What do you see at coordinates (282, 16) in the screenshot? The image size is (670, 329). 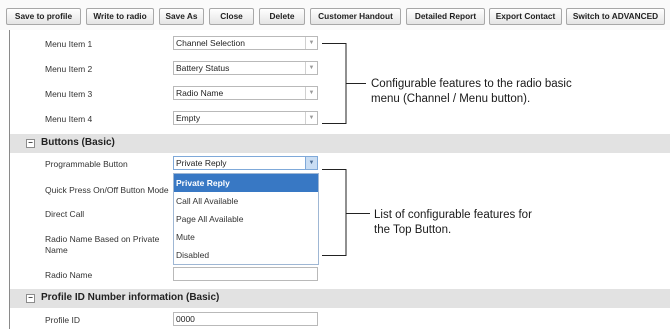 I see `delete-button: Delete` at bounding box center [282, 16].